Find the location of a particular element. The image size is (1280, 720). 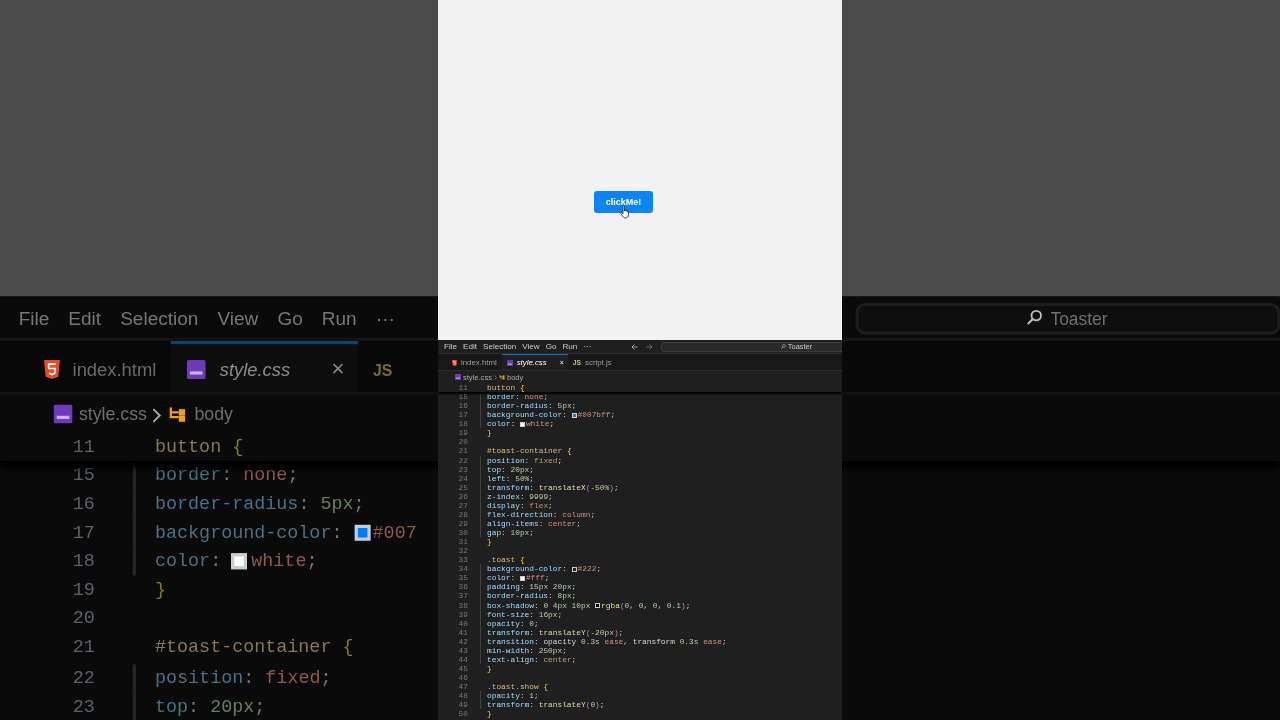

code-line: } is located at coordinates (161, 590).